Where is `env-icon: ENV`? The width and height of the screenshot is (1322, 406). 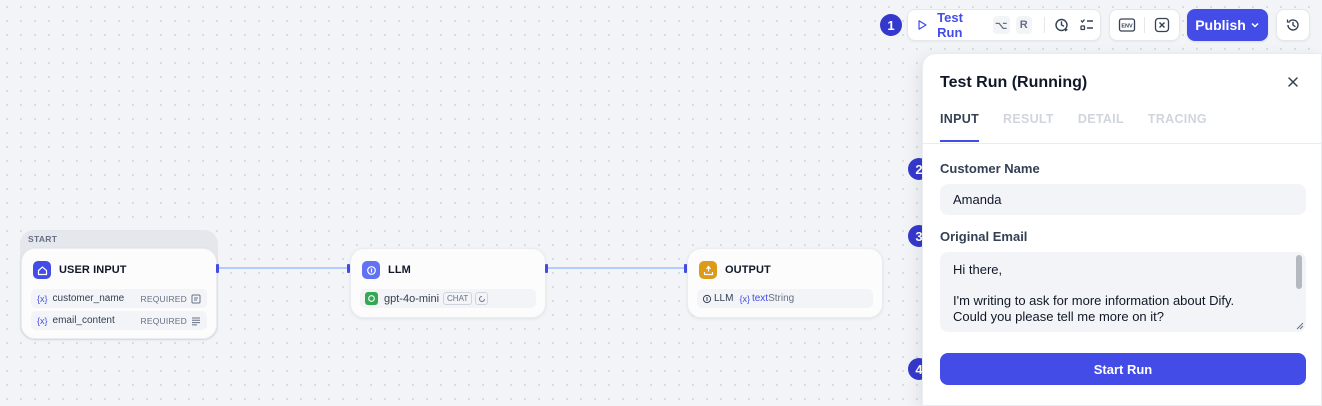 env-icon: ENV is located at coordinates (1127, 25).